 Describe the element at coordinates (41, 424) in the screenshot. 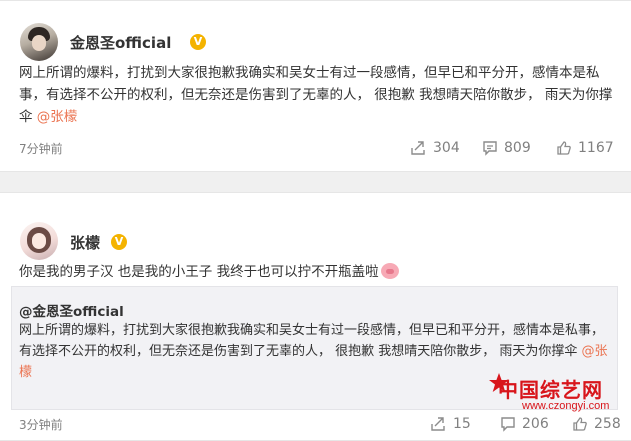

I see `repost-timestamp: 3分钟前` at that location.